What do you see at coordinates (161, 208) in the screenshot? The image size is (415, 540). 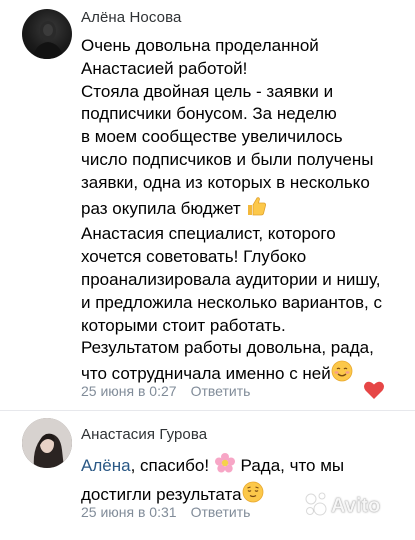 I see `comment-line: раз окупила бюджет` at bounding box center [161, 208].